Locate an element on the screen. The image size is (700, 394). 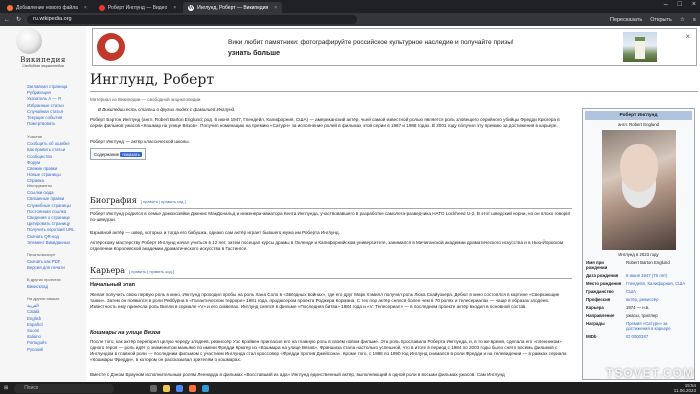
toc-label: Содержание is located at coordinates (107, 154).